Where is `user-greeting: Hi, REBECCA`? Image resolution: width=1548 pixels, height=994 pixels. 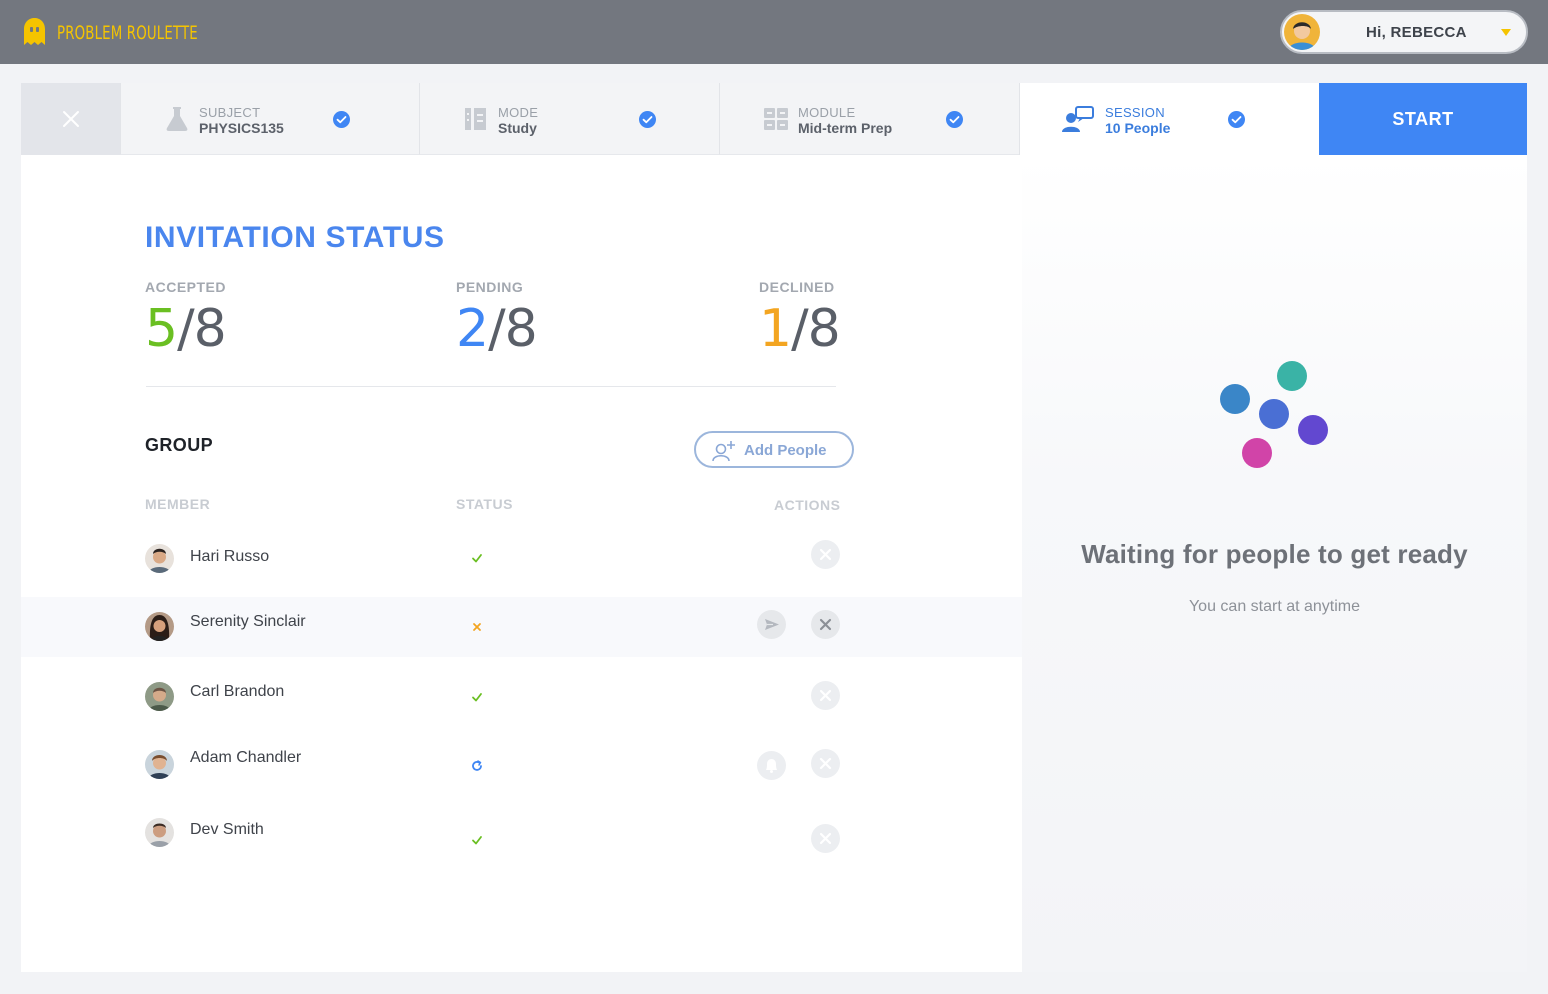
user-greeting: Hi, REBECCA is located at coordinates (1416, 32).